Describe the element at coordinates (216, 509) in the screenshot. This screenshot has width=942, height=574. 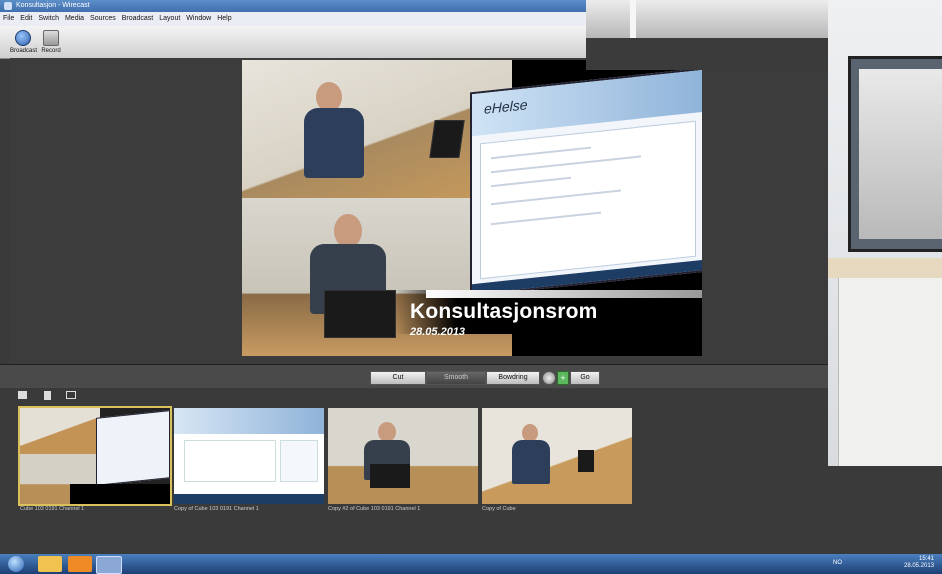
I see `shot-label: Copy of Cube 103 0191 Channel 1` at that location.